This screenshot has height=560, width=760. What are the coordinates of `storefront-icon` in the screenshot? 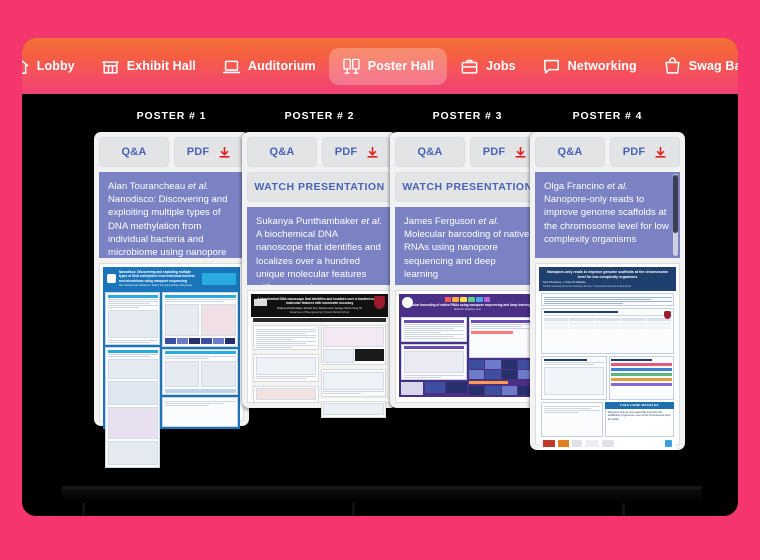 It's located at (110, 66).